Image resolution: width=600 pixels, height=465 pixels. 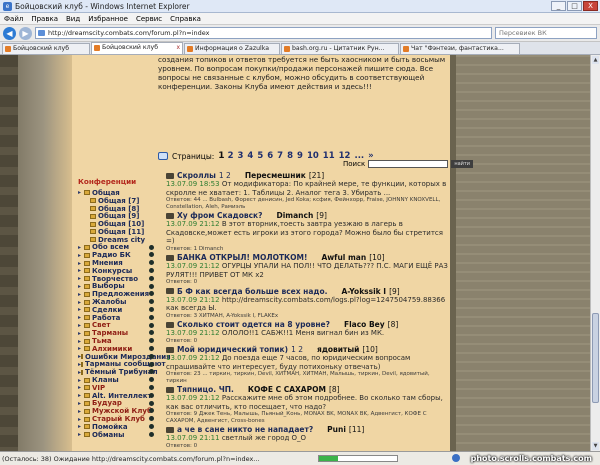 I want to click on menu-file: Файл, so click(x=13, y=19).